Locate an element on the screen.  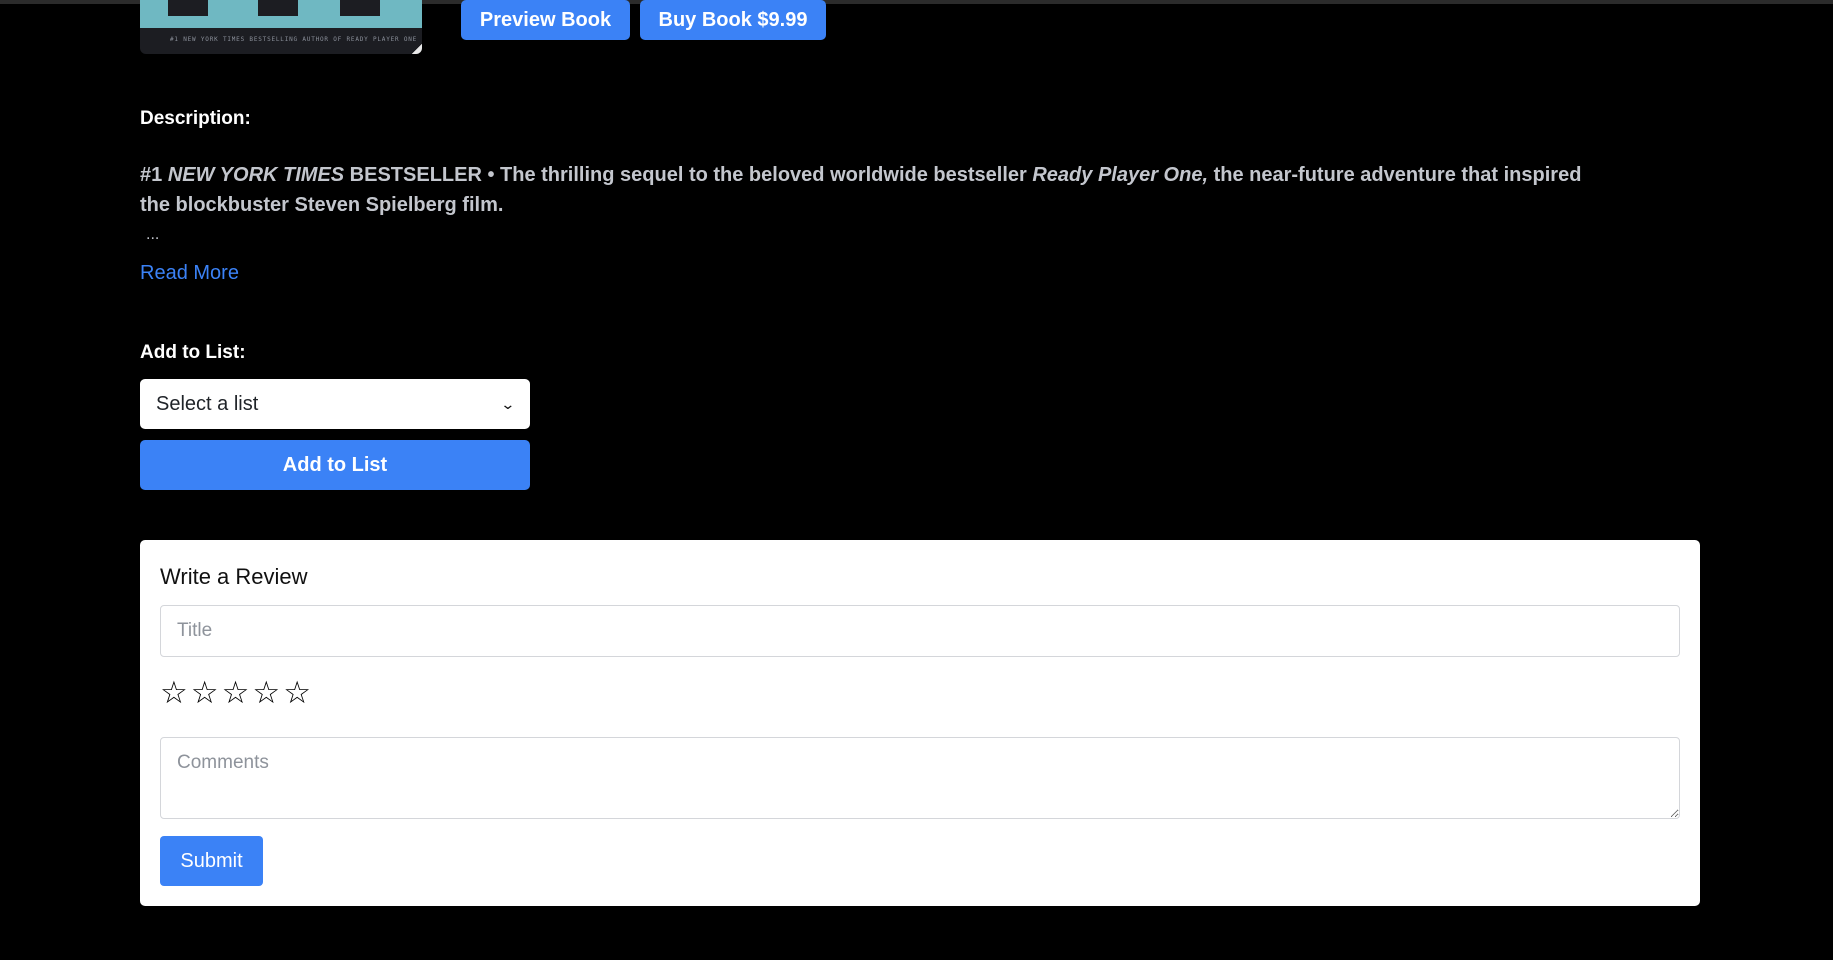
review-comments-textarea is located at coordinates (920, 778).